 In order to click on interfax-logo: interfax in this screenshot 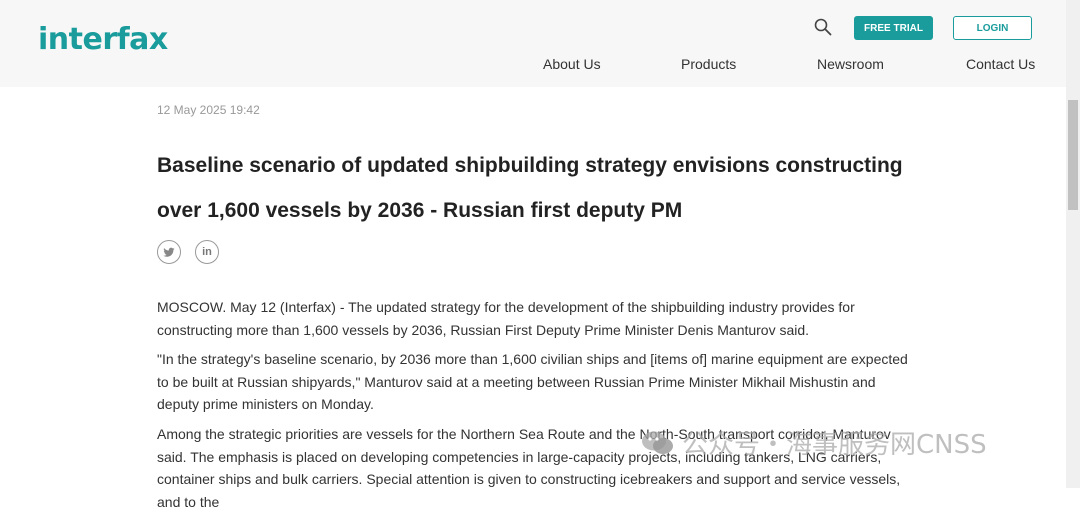, I will do `click(103, 39)`.